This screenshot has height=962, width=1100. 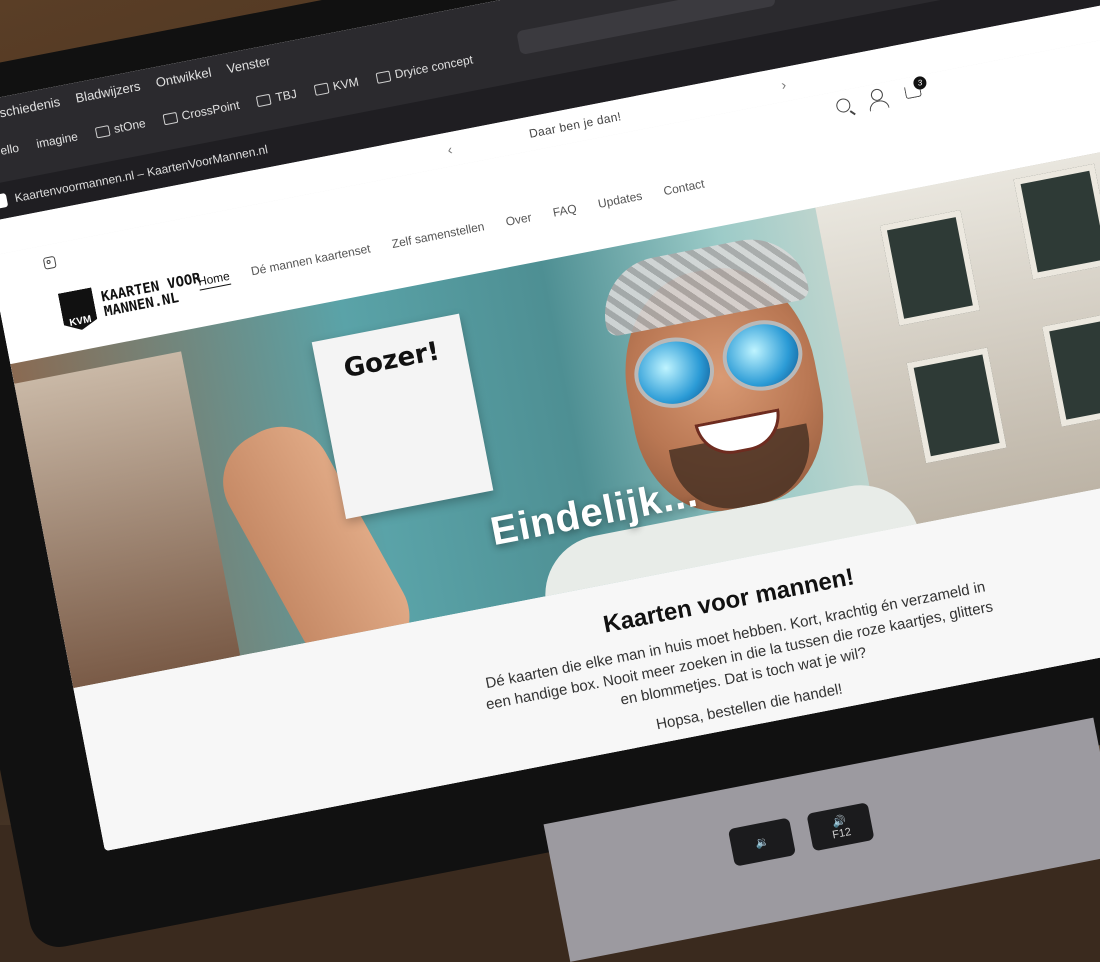 What do you see at coordinates (107, 91) in the screenshot?
I see `menu-item-bookmarks: Bladwijzers` at bounding box center [107, 91].